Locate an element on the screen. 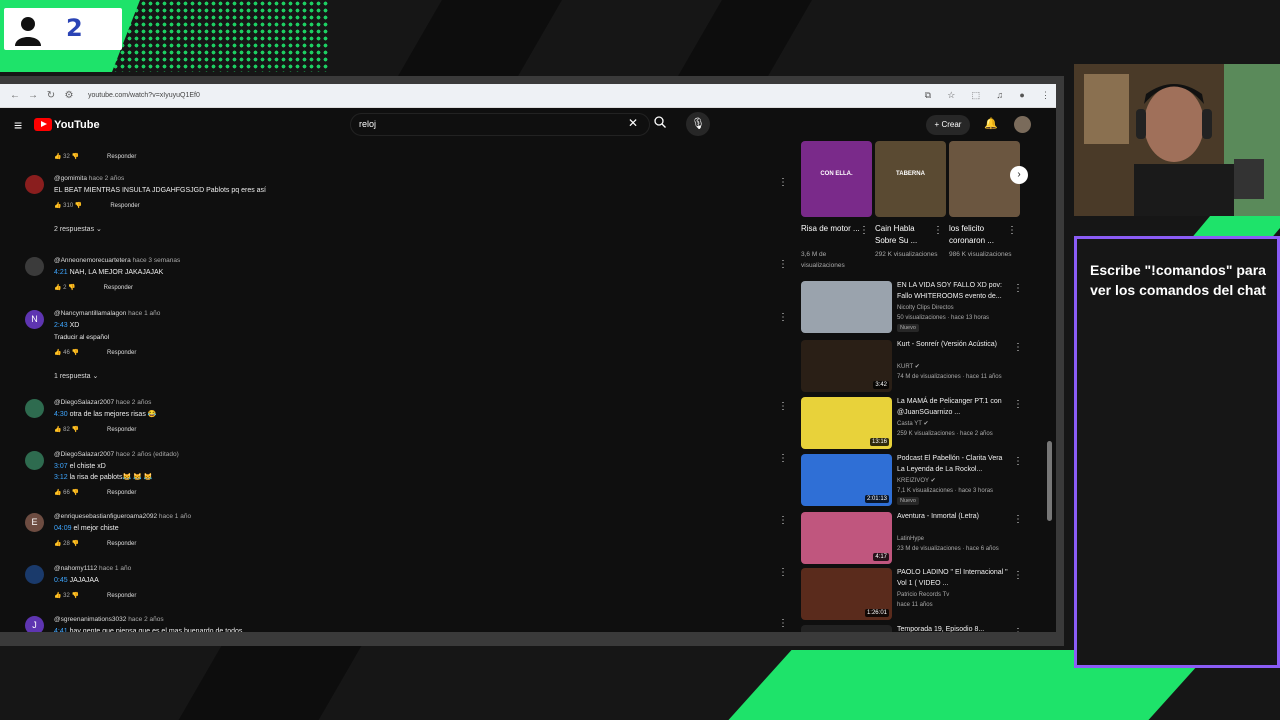 This screenshot has height=720, width=1280. comment-author: @gomimita hace 2 años is located at coordinates (89, 178).